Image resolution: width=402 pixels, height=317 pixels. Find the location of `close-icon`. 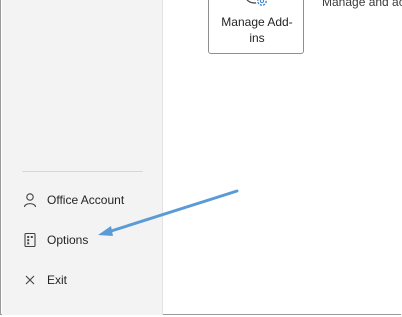

close-icon is located at coordinates (30, 280).